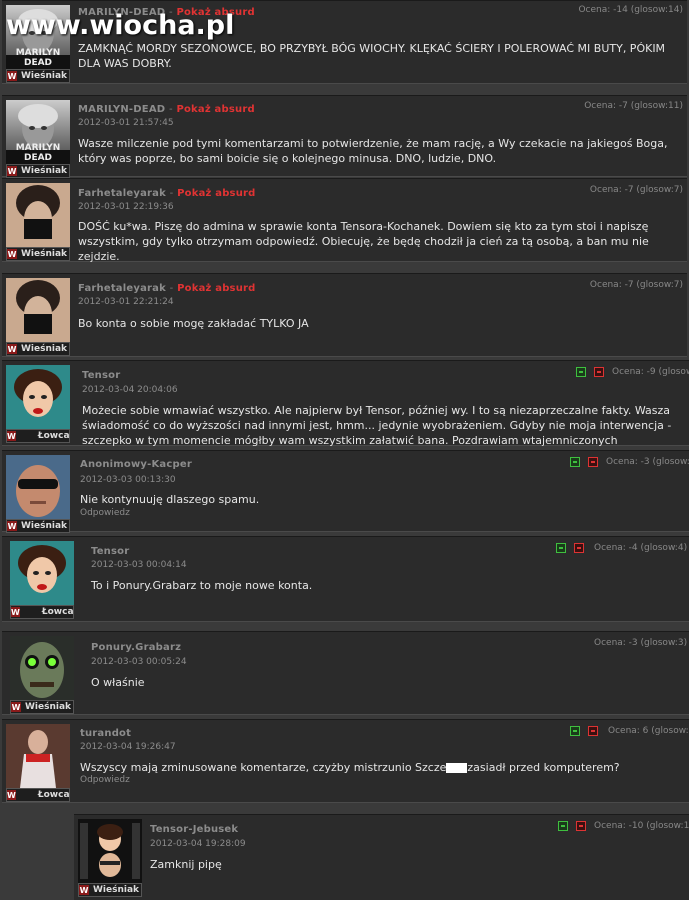 This screenshot has height=900, width=689. What do you see at coordinates (38, 307) in the screenshot?
I see `masked-face-avatar-image` at bounding box center [38, 307].